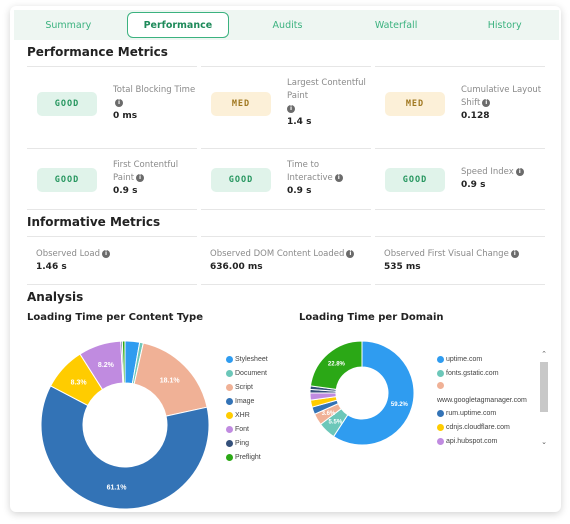  What do you see at coordinates (472, 373) in the screenshot?
I see `legend-label: fonts.gstatic.com` at bounding box center [472, 373].